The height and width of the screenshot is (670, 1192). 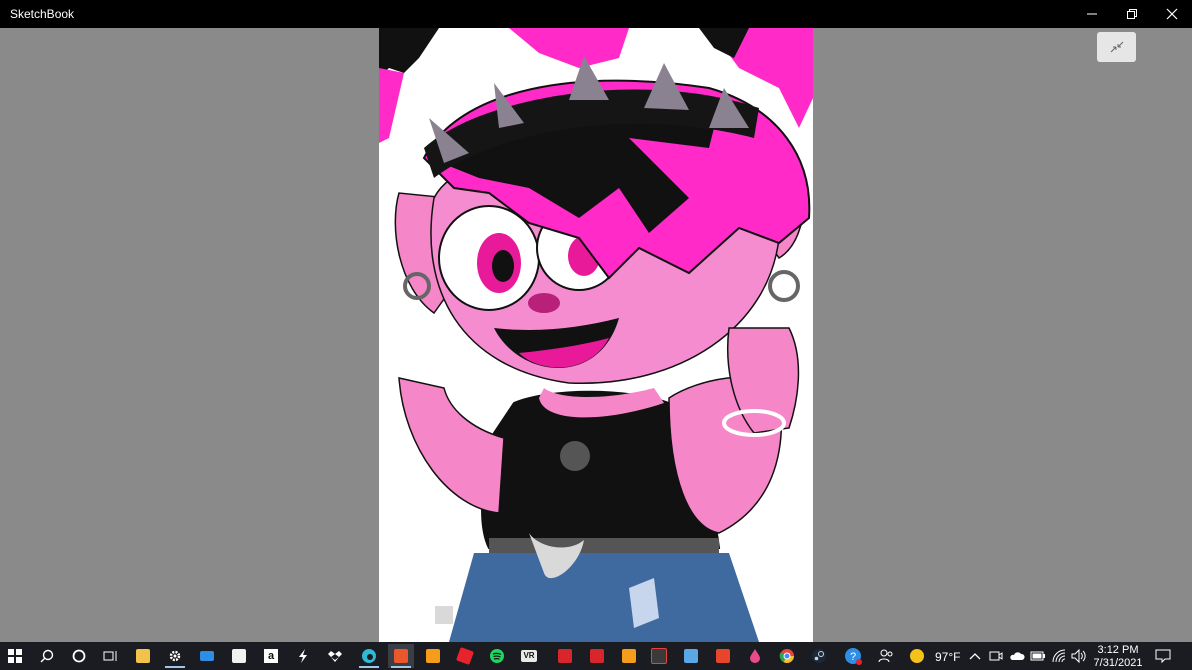 I want to click on amazon-icon: a, so click(x=271, y=656).